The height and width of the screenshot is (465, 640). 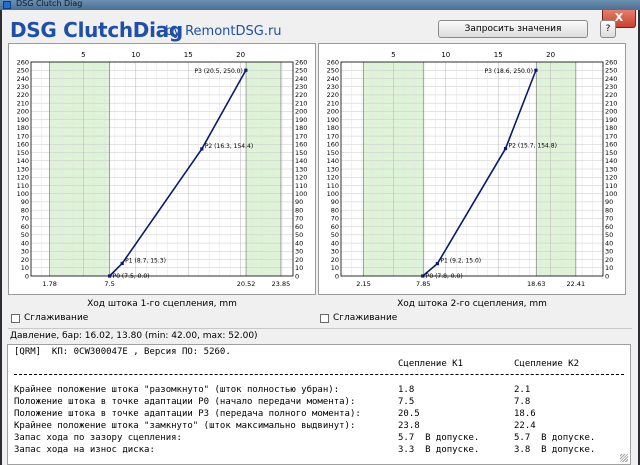 I want to click on point-annotation: P1 (9.2, 15.0), so click(x=460, y=261).